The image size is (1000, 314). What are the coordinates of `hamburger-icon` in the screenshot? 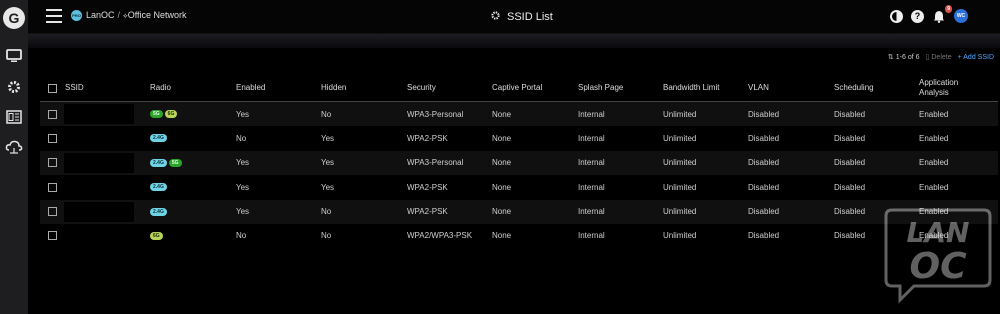 It's located at (54, 16).